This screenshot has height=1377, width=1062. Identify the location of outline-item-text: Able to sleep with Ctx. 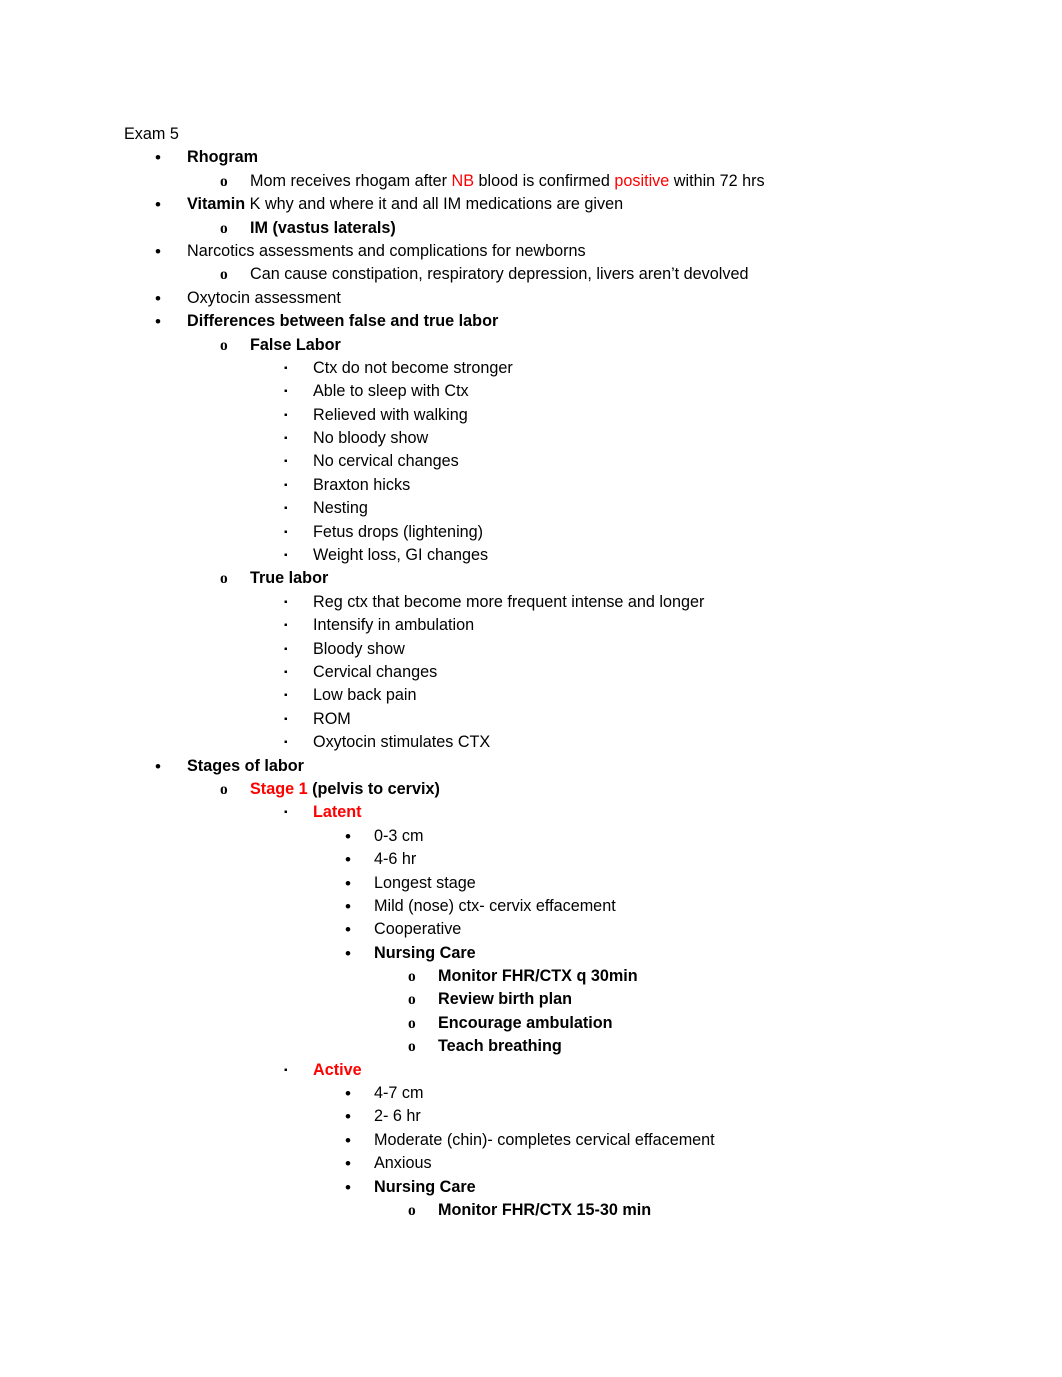
(391, 391).